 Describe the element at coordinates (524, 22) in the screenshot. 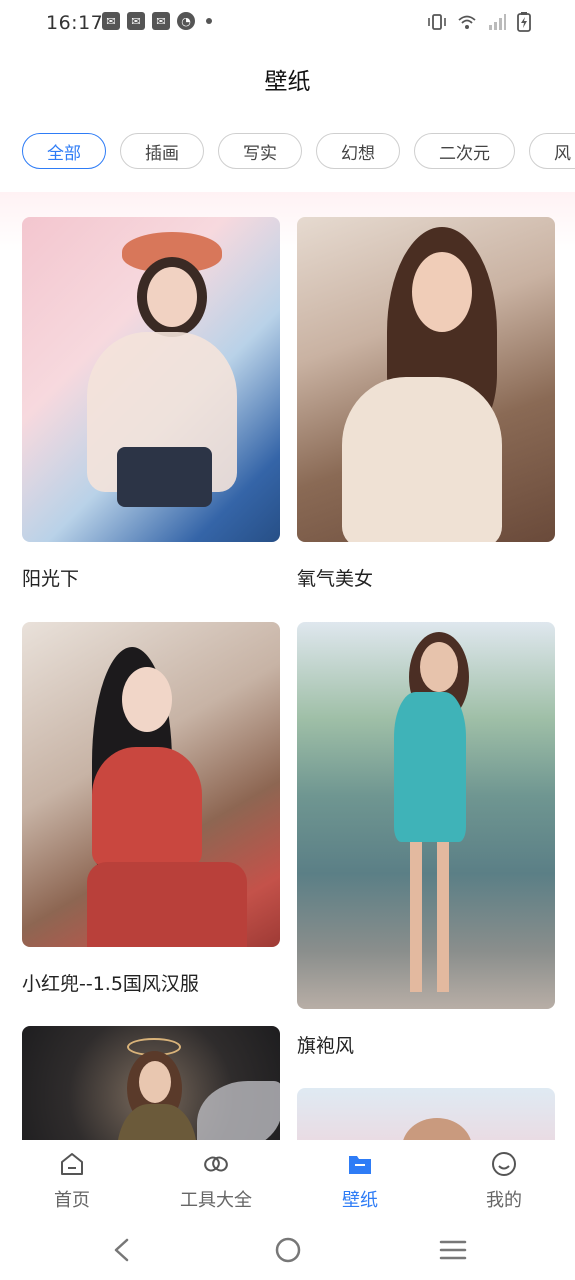

I see `battery-charging-icon` at that location.